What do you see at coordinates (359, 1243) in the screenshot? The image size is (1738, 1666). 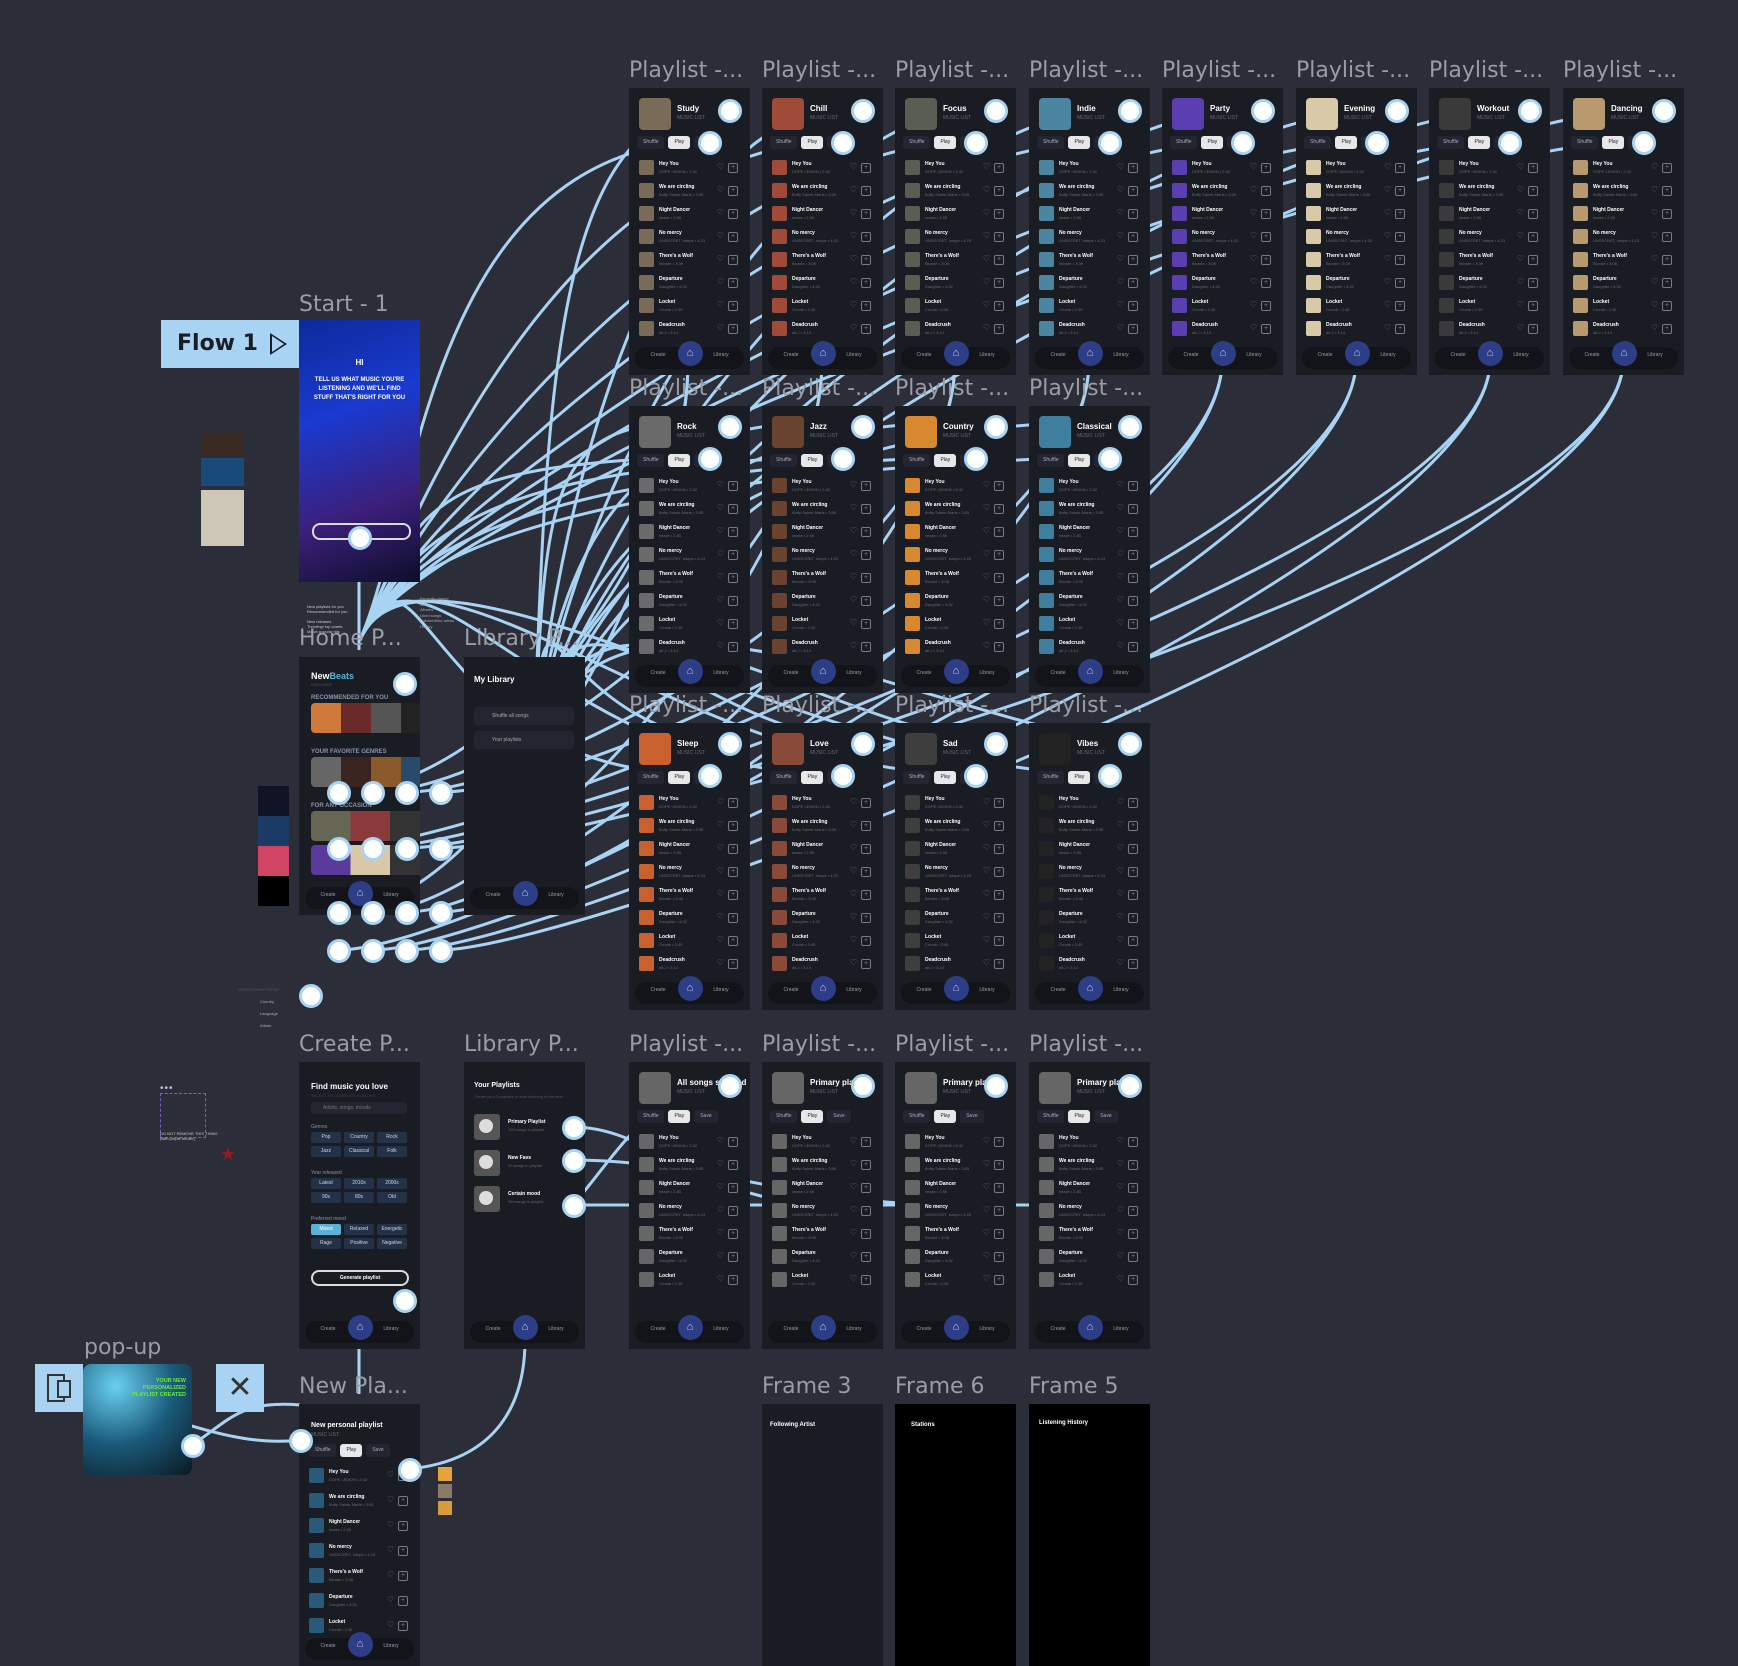 I see `filter-chip-positive: Positive` at bounding box center [359, 1243].